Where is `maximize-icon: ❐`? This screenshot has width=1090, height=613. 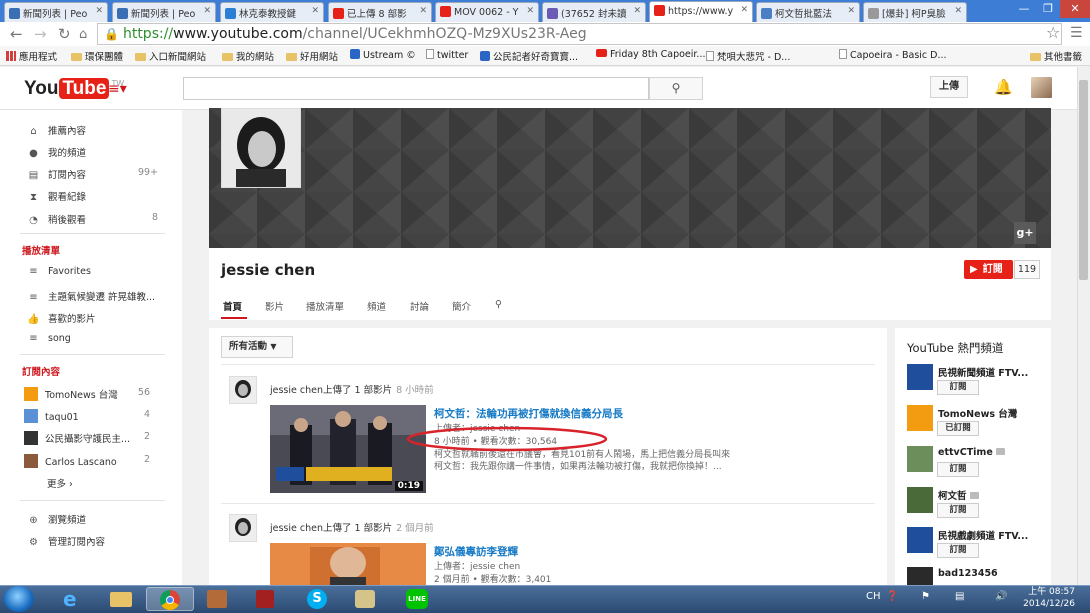
maximize-icon: ❐ is located at coordinates (1048, 9).